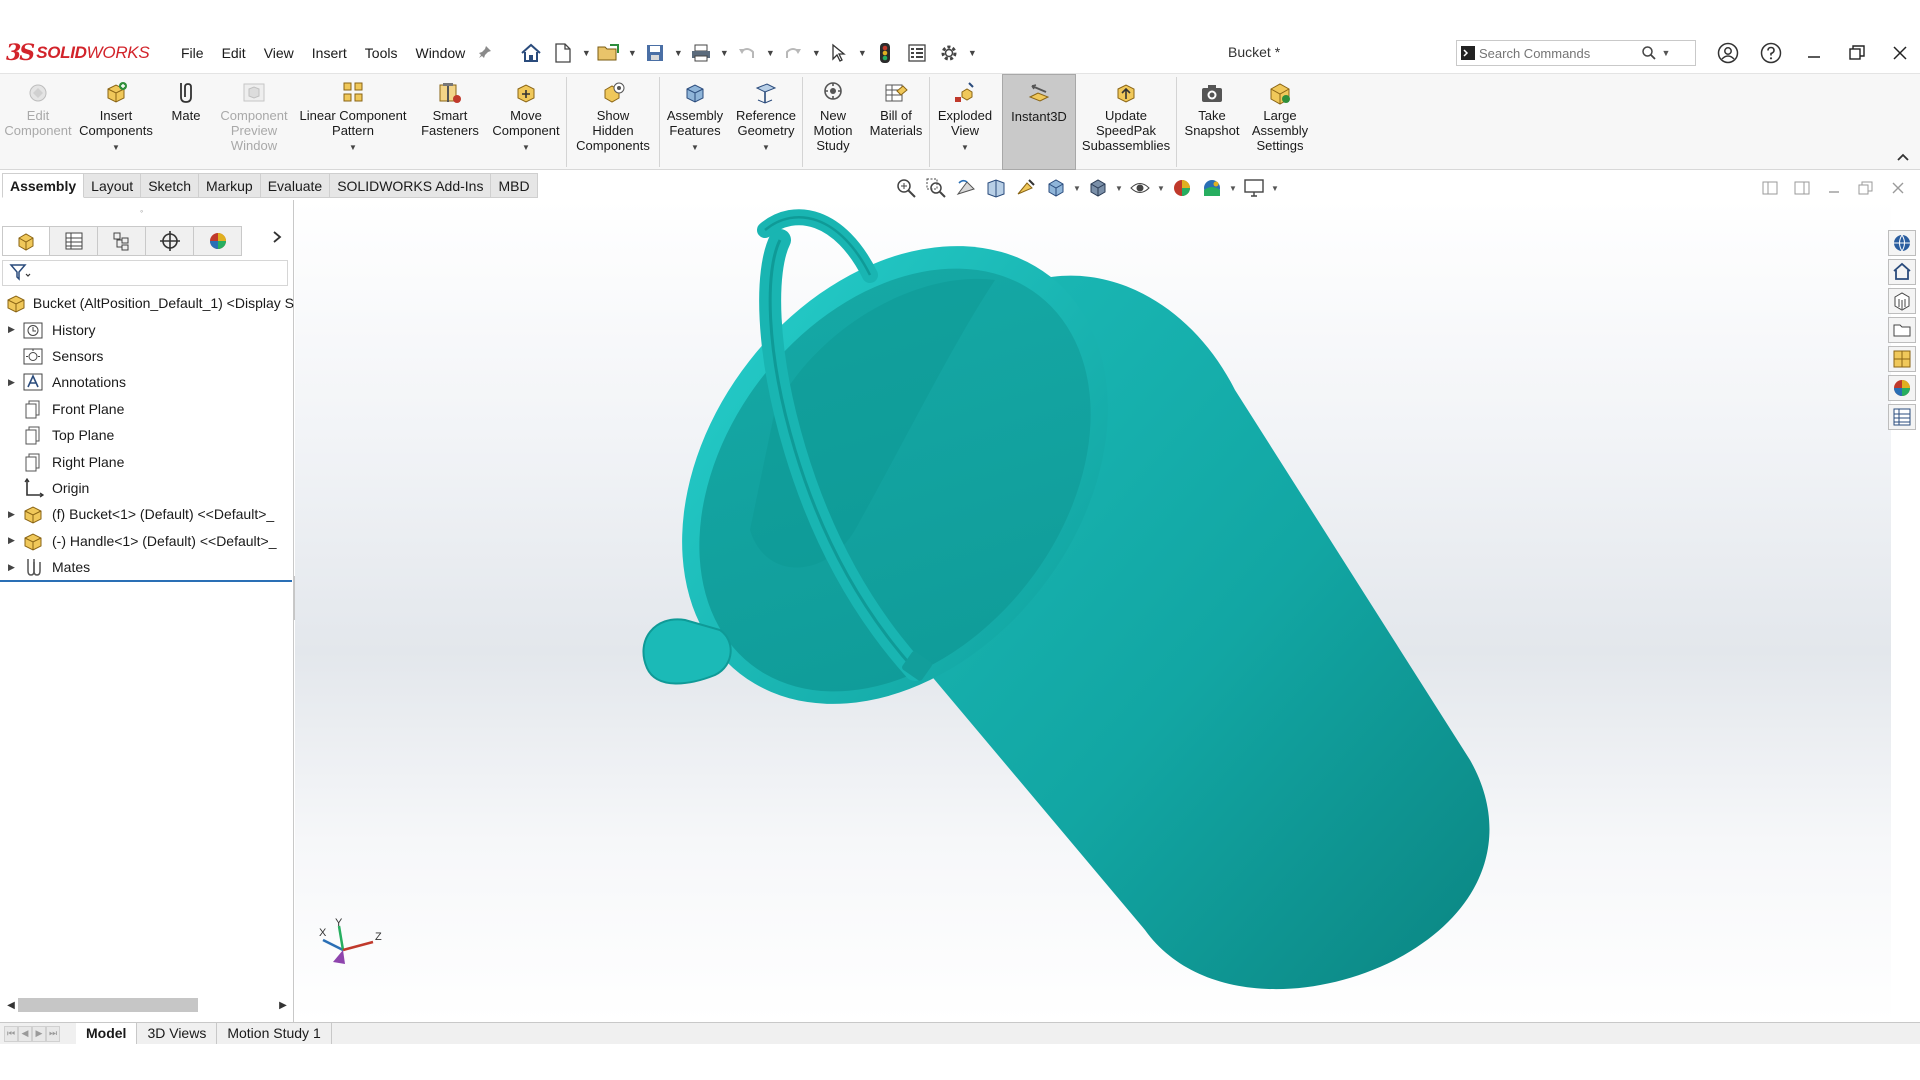 The image size is (1920, 1080). What do you see at coordinates (526, 147) in the screenshot?
I see `move-component-dropdown-icon: ▼` at bounding box center [526, 147].